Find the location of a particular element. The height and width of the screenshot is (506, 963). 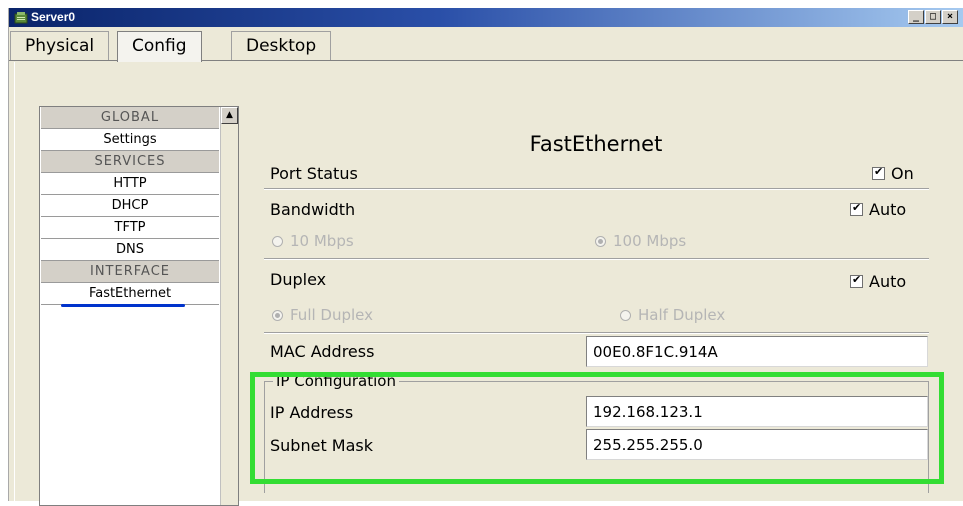

sidebar-item-tftp: TFTP is located at coordinates (130, 228).